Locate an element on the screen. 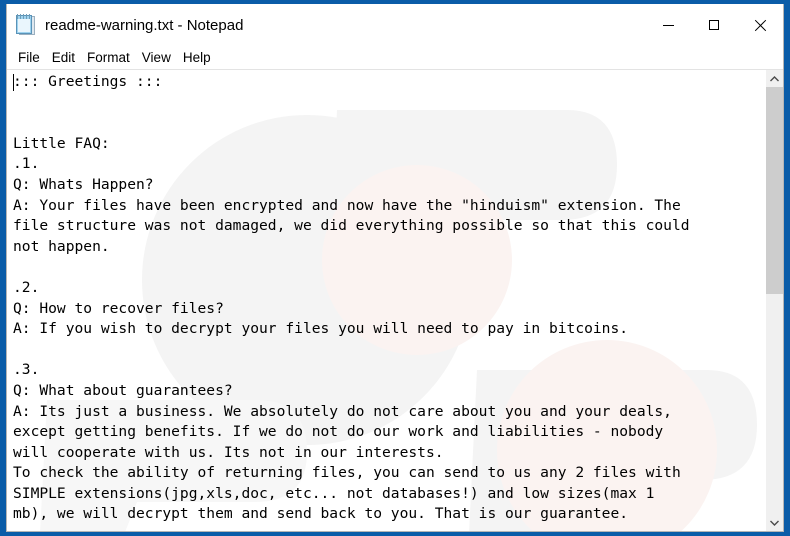 The width and height of the screenshot is (790, 536). chevron-down-icon is located at coordinates (774, 523).